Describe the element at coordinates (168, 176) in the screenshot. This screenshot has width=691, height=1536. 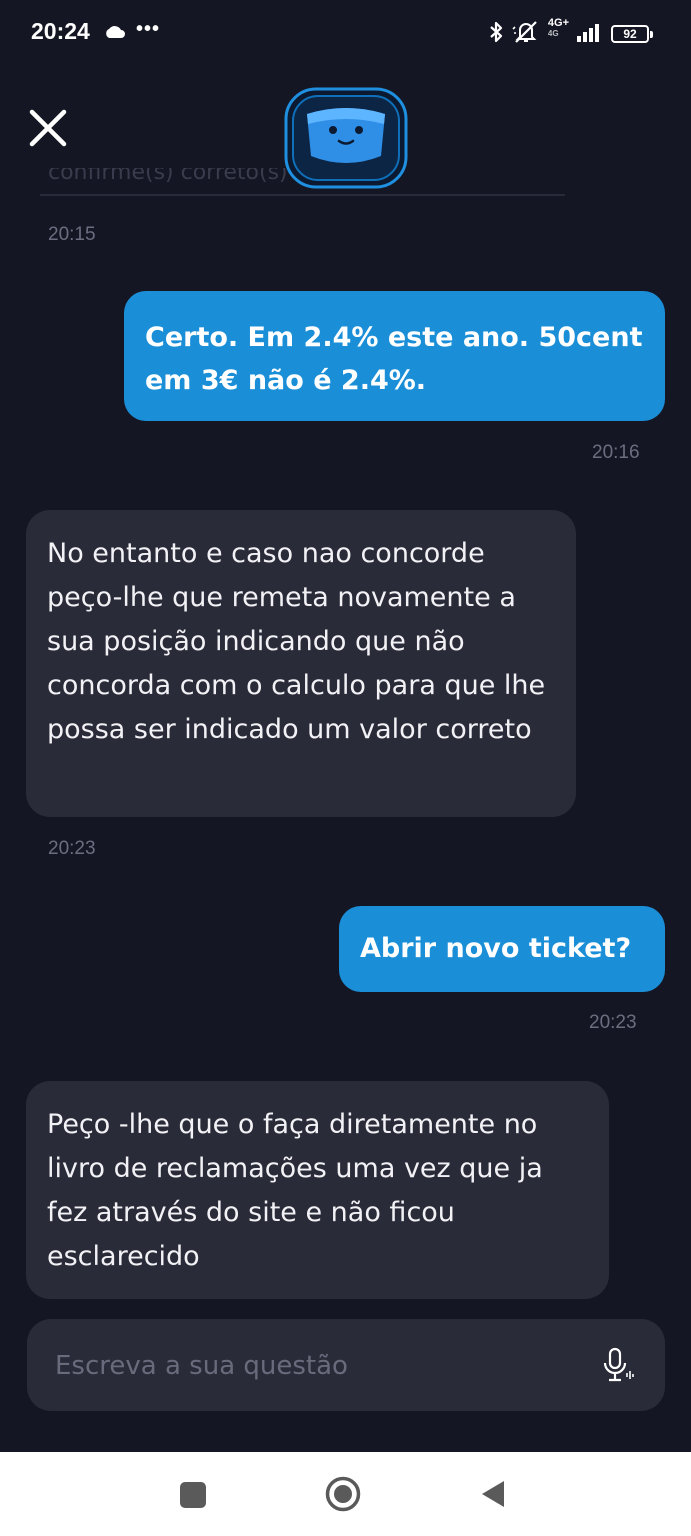
I see `previous-message-text: confirme(s) correto(s)` at that location.